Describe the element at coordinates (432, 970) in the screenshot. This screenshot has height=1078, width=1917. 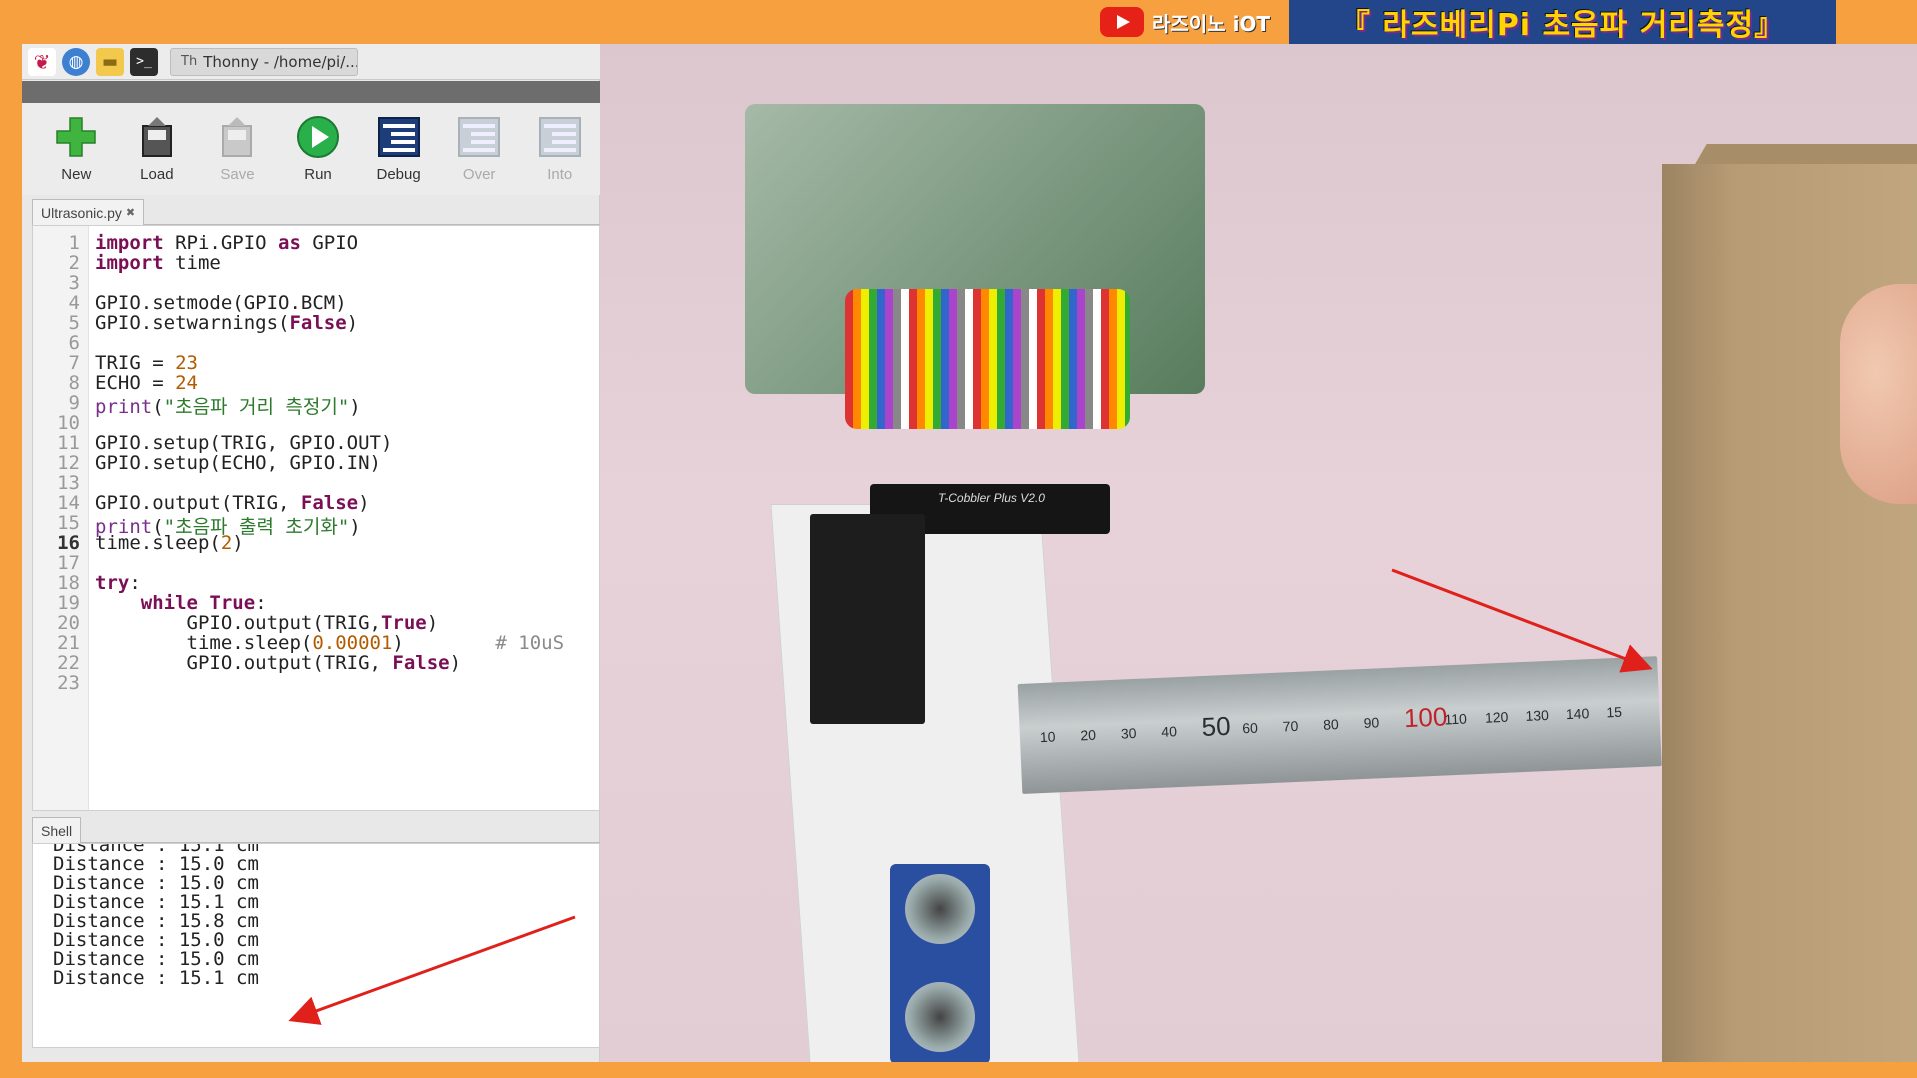
I see `arrow-to-shell-output` at that location.